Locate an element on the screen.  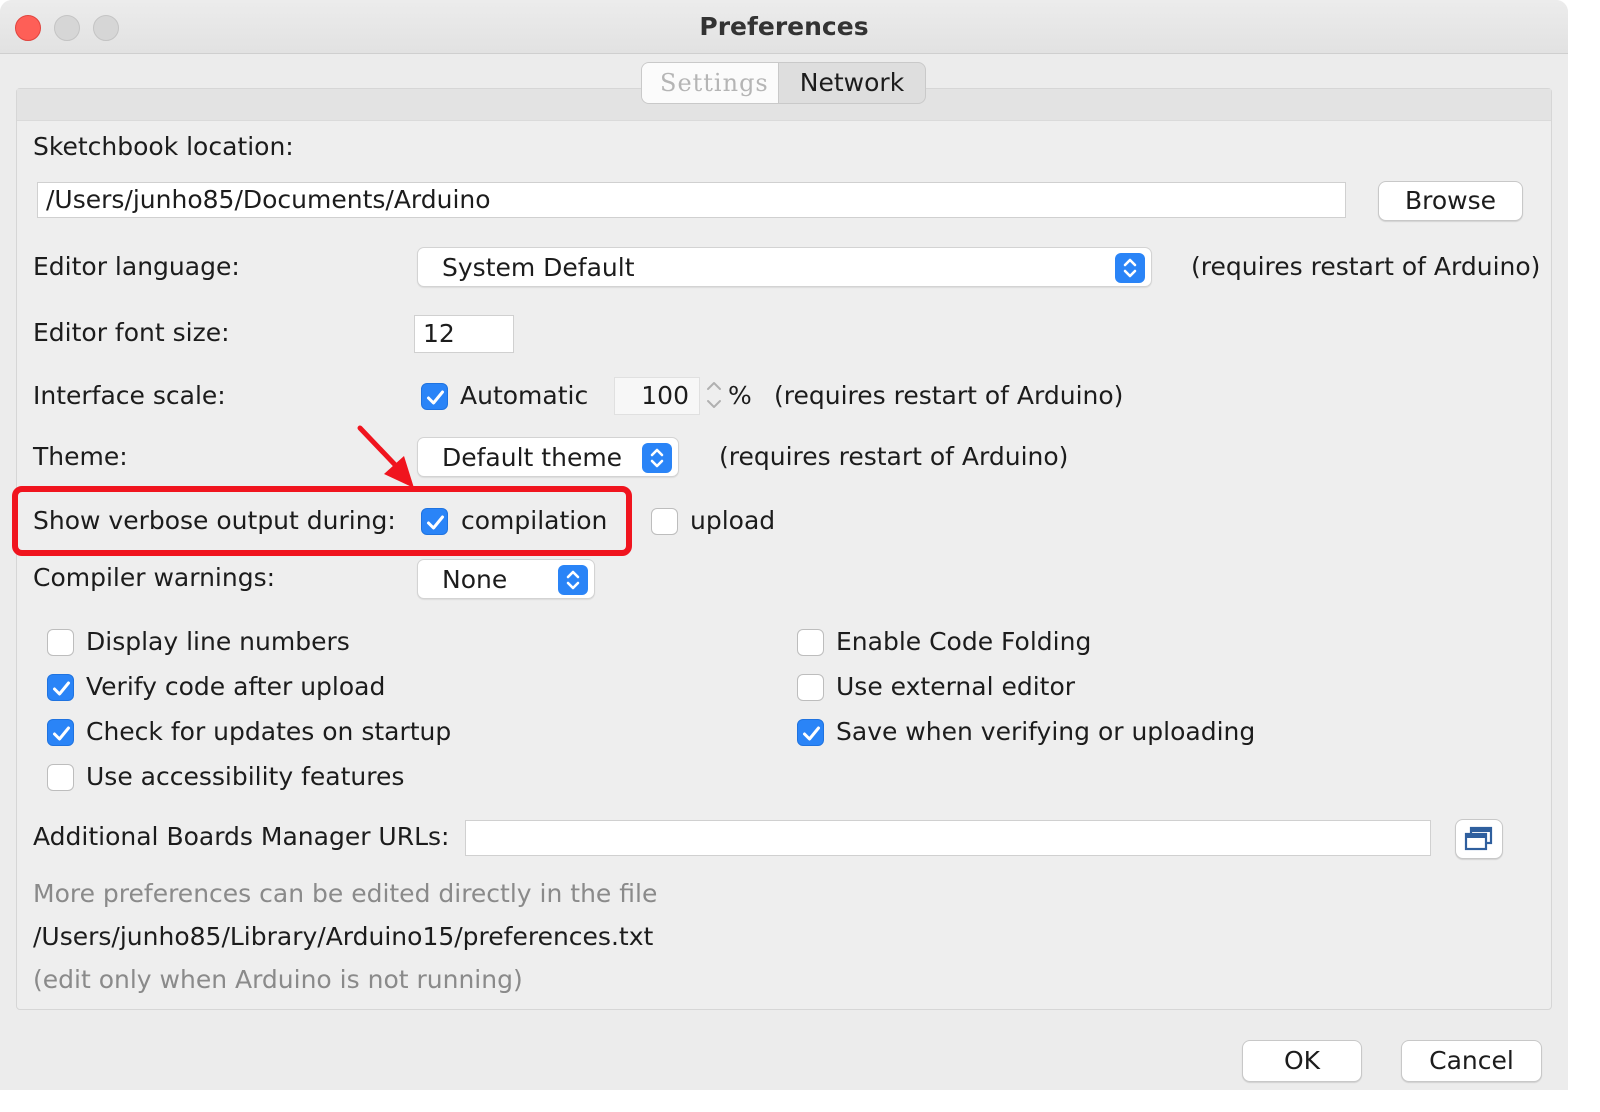
save-when-verifying-label: Save when verifying or uploading is located at coordinates (1046, 731).